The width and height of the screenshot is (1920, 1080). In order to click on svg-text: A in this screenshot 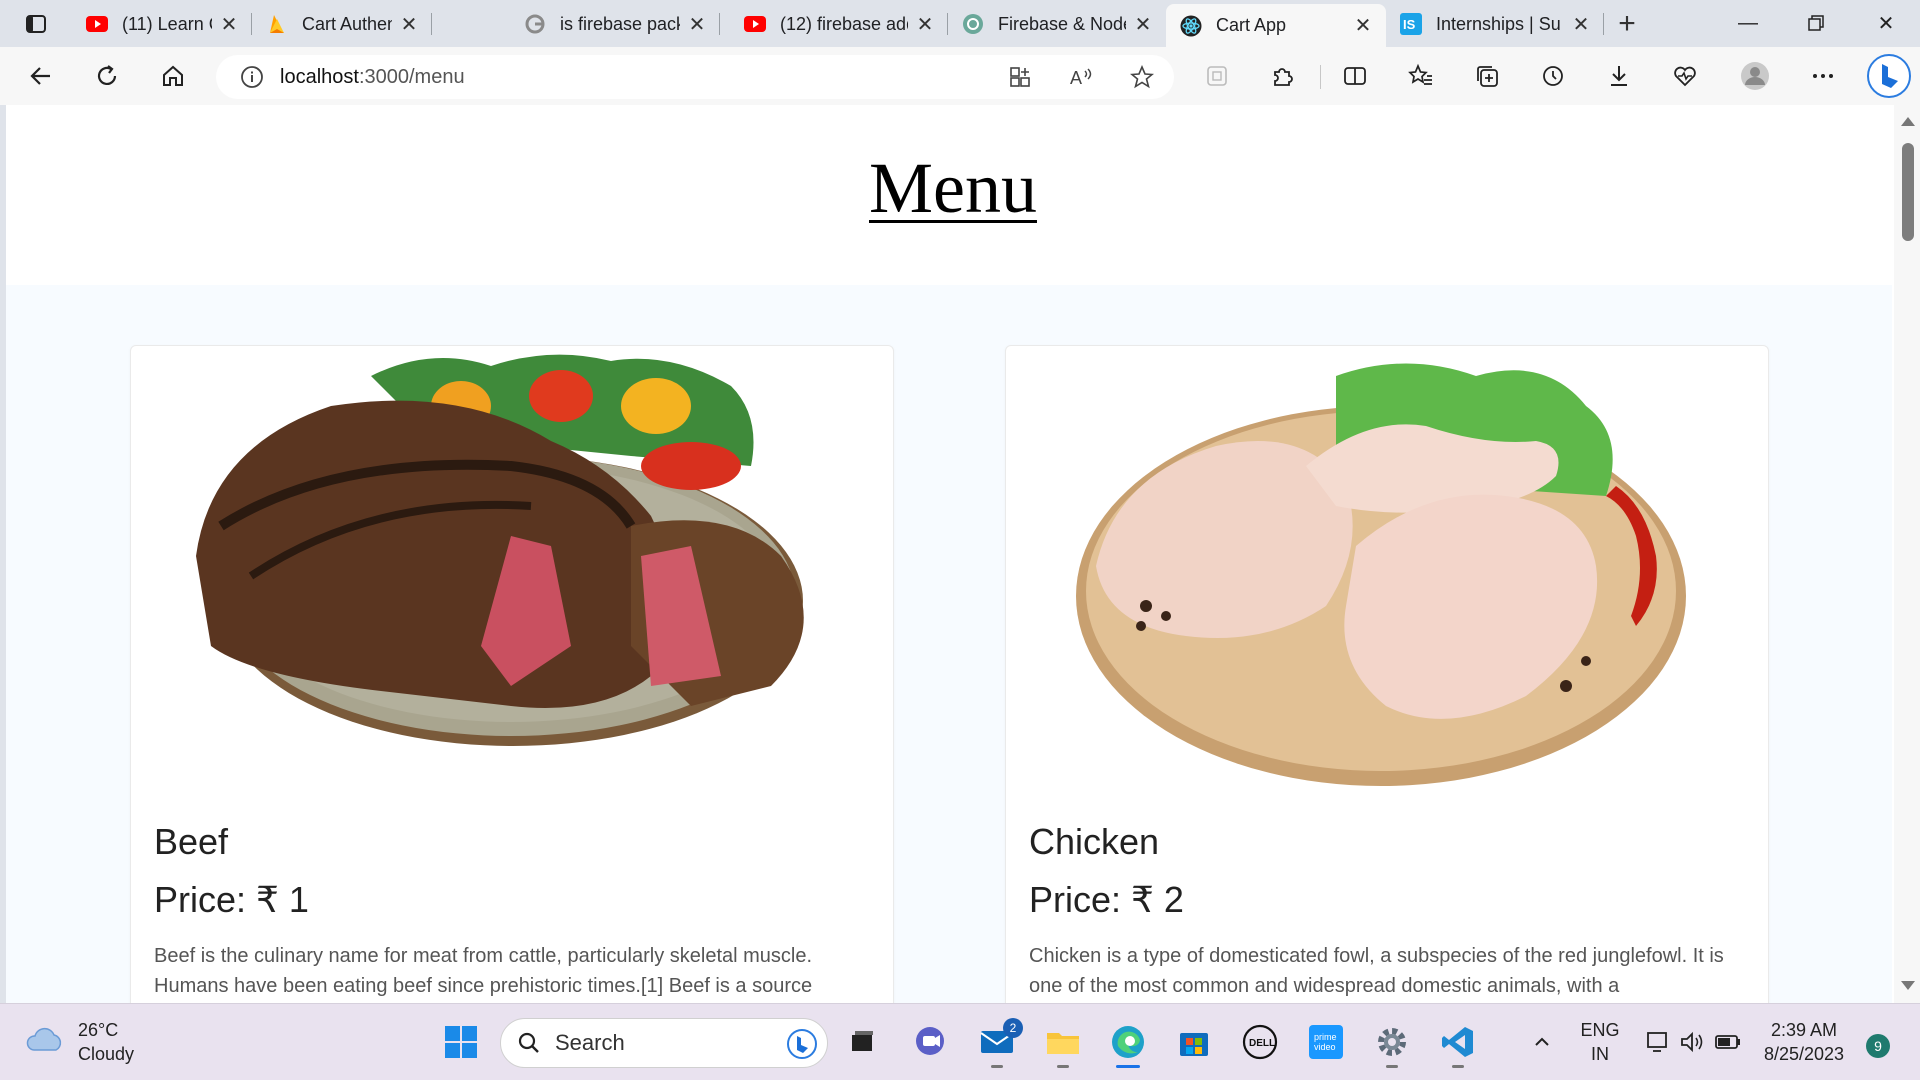, I will do `click(1076, 78)`.